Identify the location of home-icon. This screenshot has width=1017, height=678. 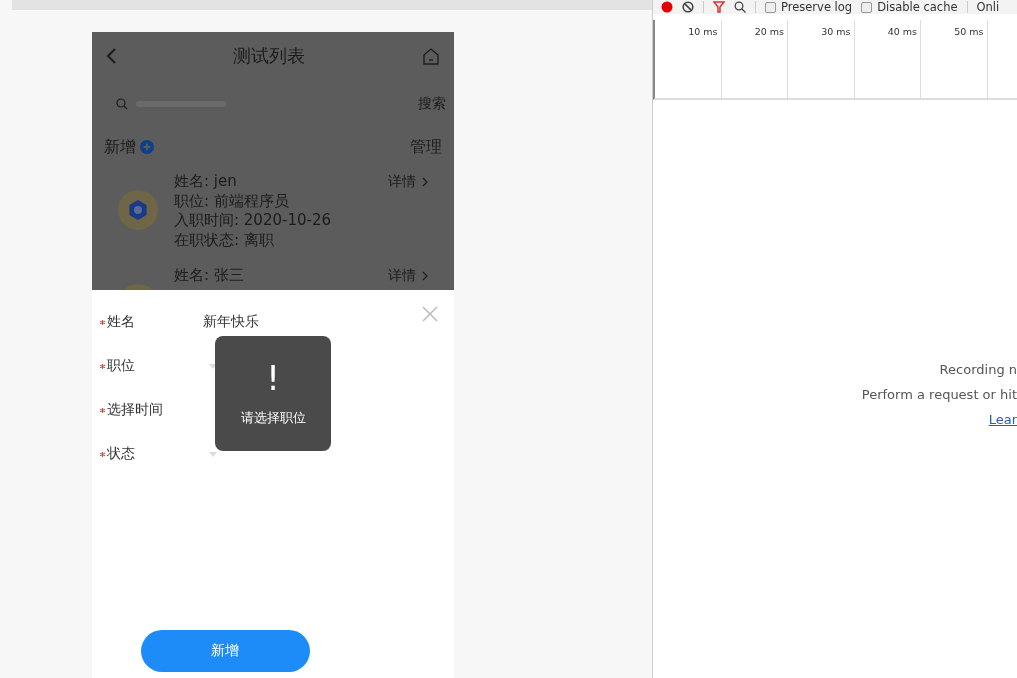
(431, 56).